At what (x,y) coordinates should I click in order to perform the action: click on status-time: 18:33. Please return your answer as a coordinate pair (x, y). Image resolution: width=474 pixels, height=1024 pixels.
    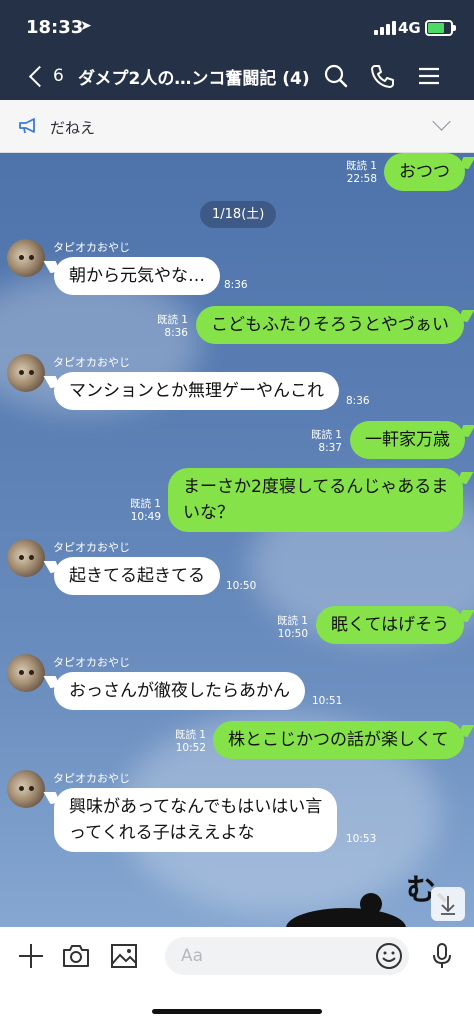
    Looking at the image, I should click on (55, 27).